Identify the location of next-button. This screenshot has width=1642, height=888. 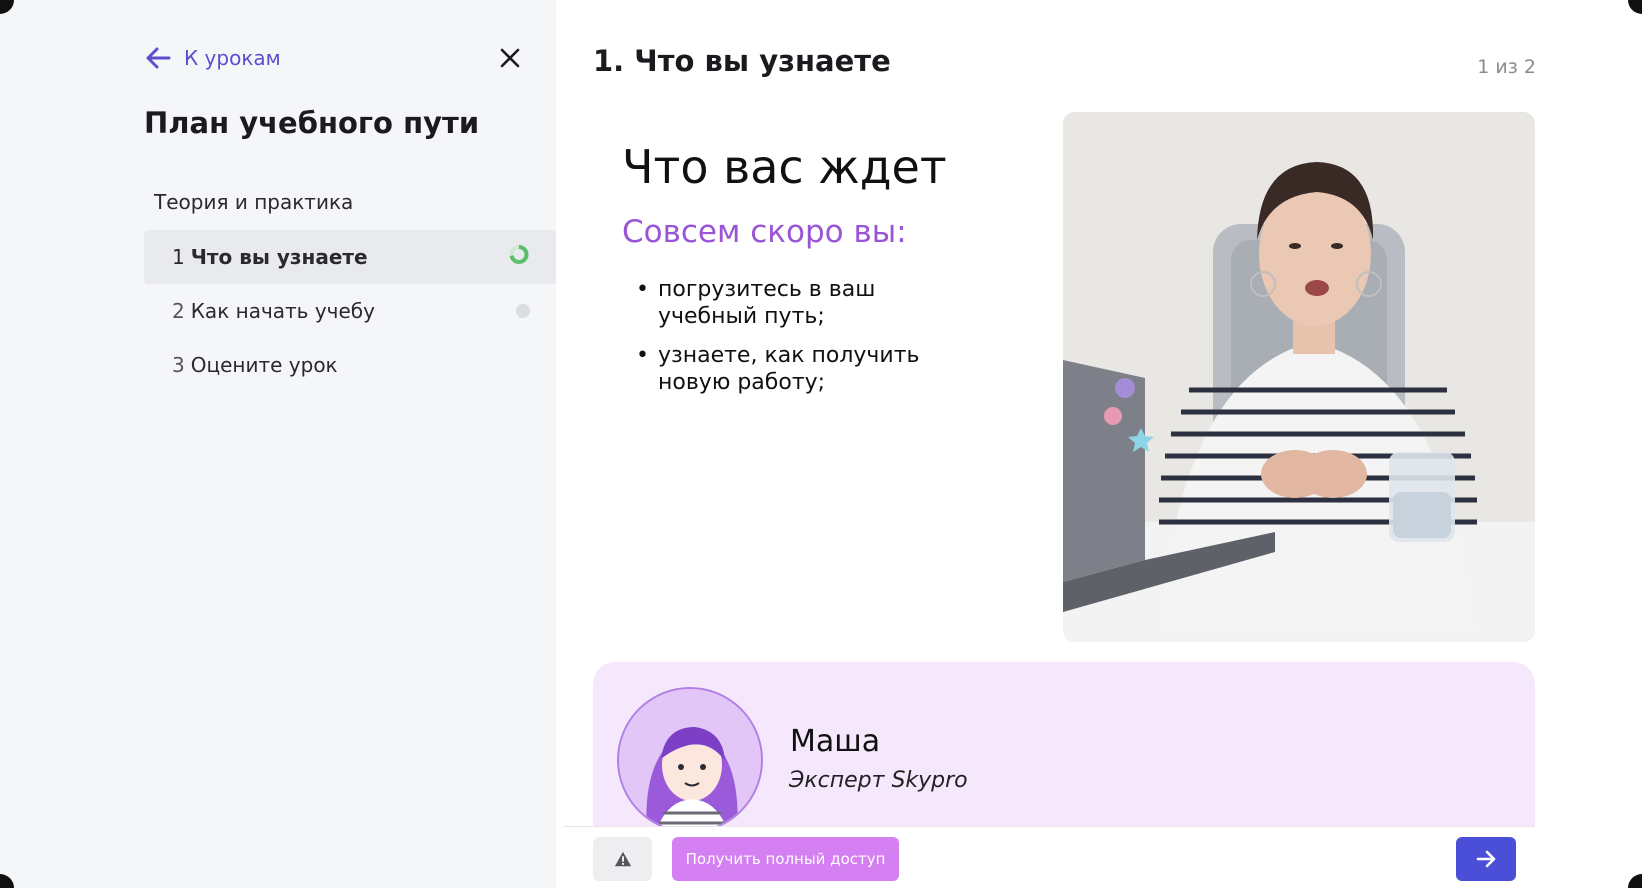
(1486, 859).